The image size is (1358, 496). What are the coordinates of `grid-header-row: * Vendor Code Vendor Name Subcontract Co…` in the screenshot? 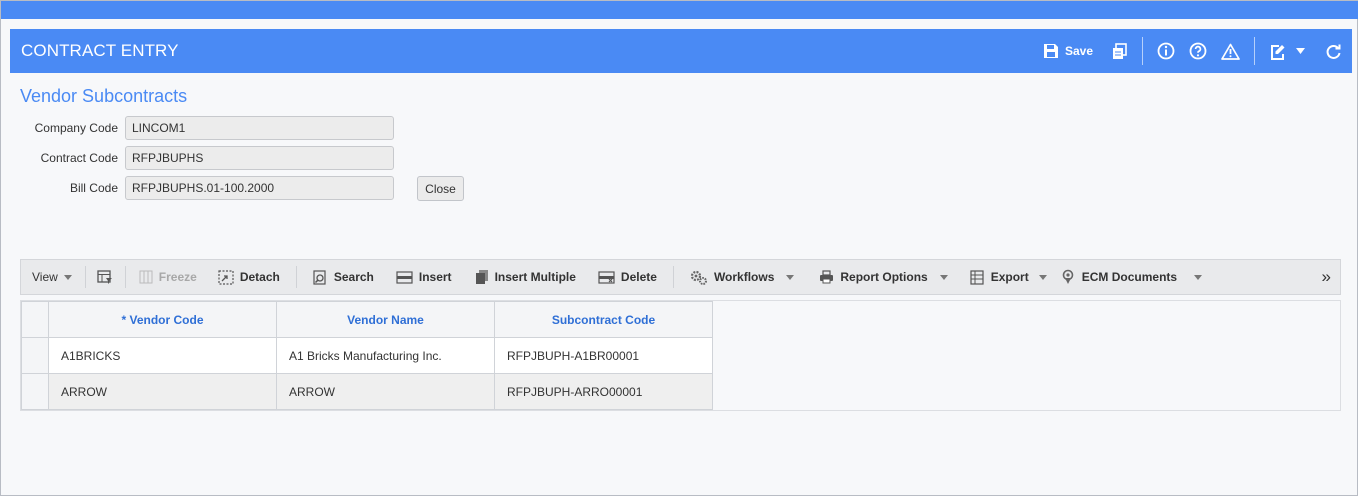 It's located at (367, 319).